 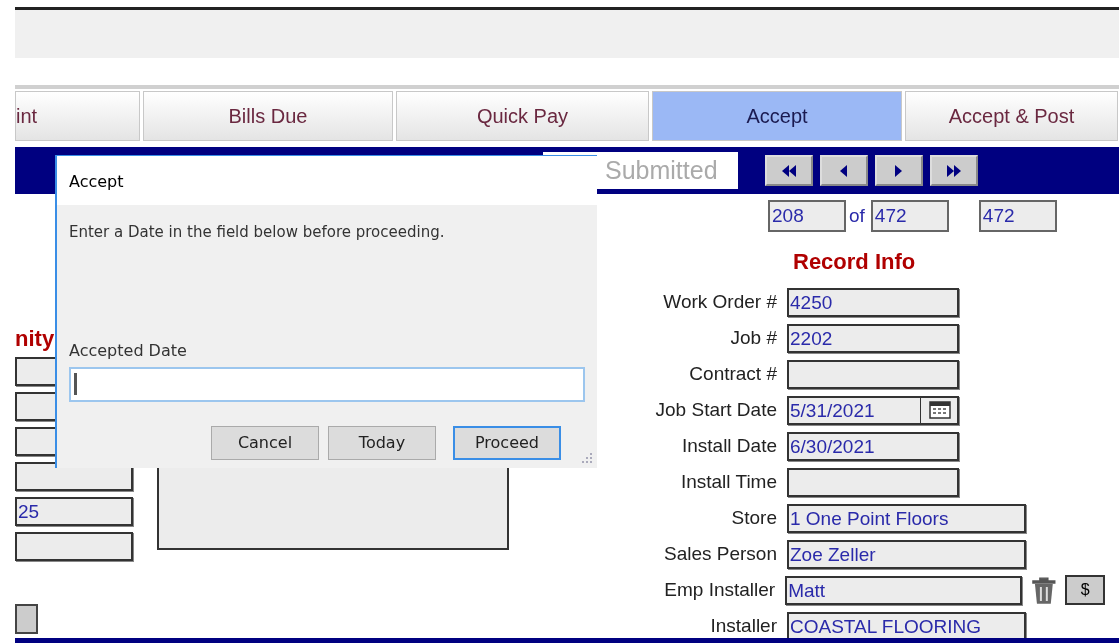 What do you see at coordinates (906, 554) in the screenshot?
I see `input-field: Zoe Zeller` at bounding box center [906, 554].